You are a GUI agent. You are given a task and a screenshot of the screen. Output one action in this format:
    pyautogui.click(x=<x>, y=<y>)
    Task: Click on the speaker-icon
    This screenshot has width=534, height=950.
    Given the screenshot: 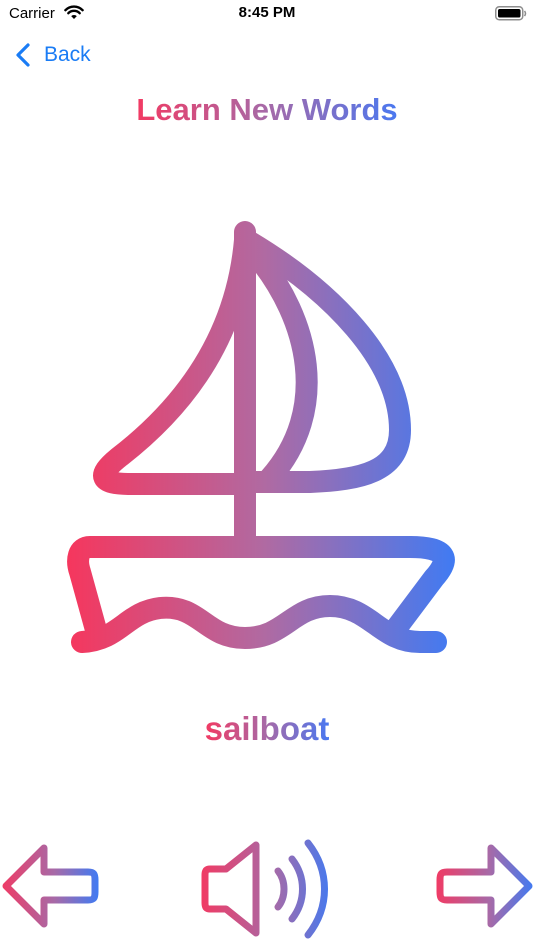 What is the action you would take?
    pyautogui.click(x=264, y=889)
    